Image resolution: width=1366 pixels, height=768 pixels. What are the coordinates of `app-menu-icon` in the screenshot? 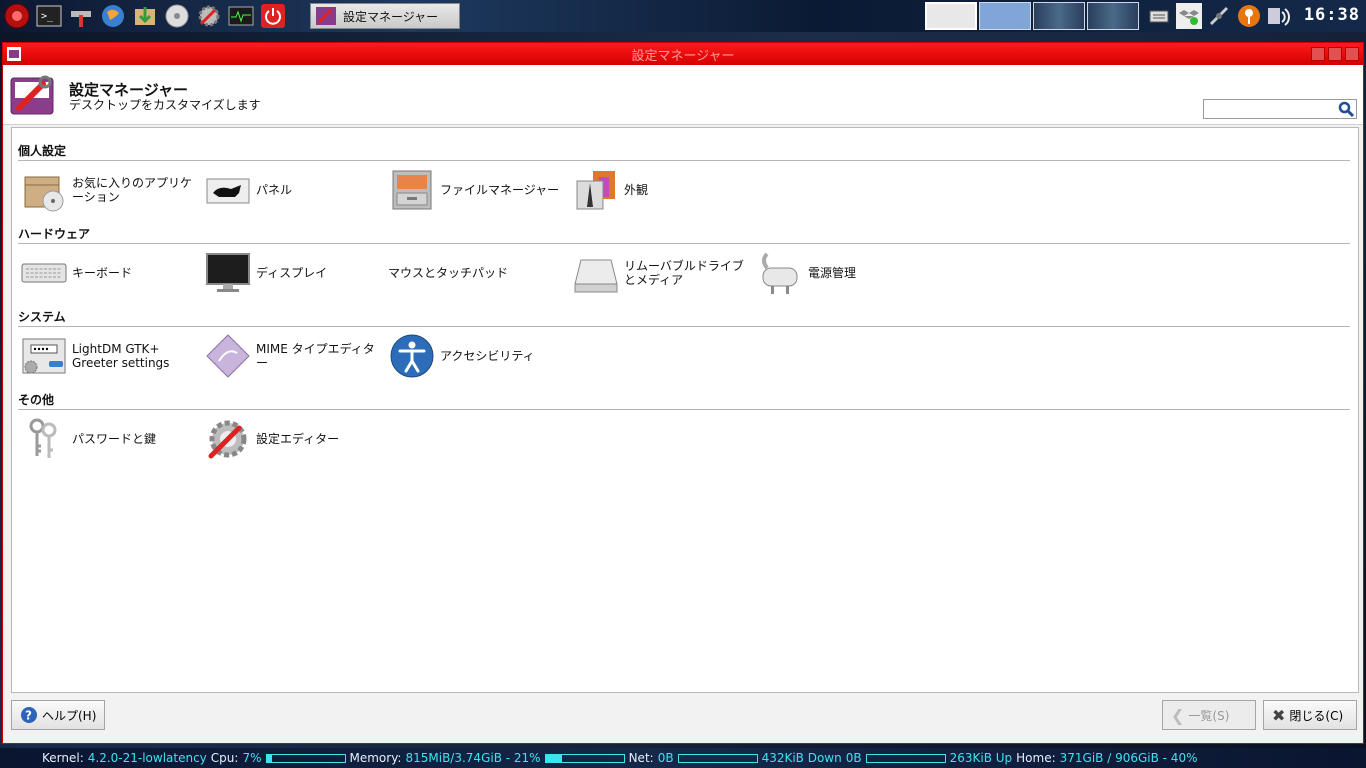 It's located at (17, 16).